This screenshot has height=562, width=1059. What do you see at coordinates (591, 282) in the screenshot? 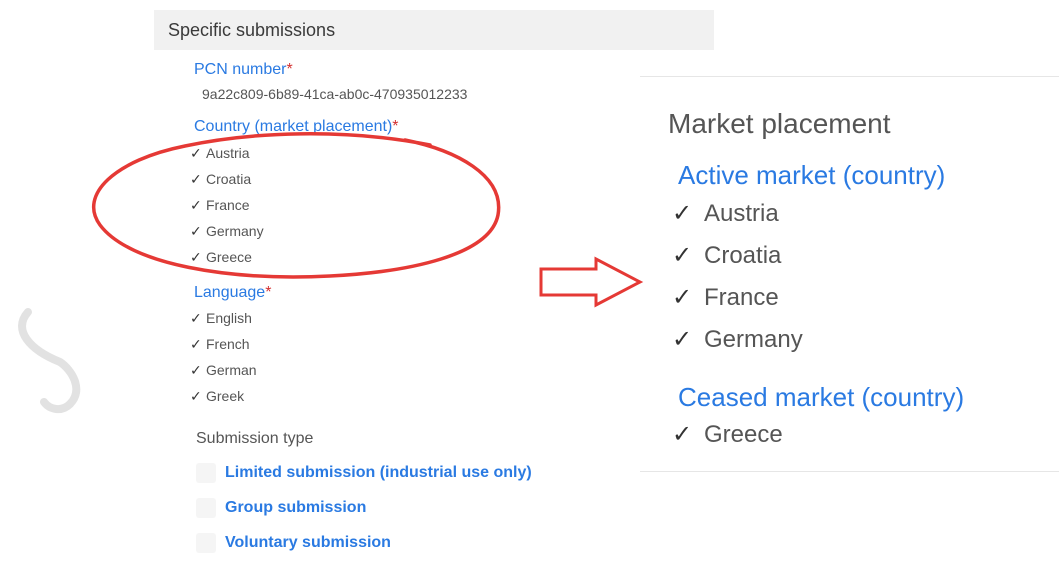
I see `arrow-right-icon` at bounding box center [591, 282].